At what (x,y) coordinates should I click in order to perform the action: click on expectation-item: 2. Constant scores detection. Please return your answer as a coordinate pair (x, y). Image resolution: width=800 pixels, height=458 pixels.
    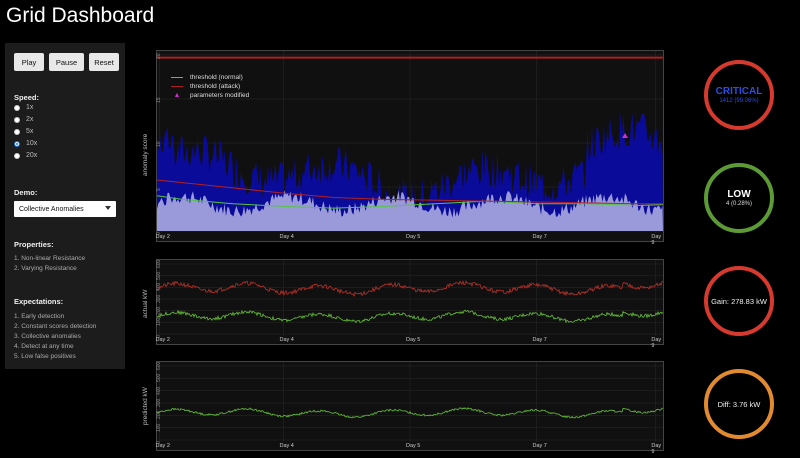
    Looking at the image, I should click on (55, 326).